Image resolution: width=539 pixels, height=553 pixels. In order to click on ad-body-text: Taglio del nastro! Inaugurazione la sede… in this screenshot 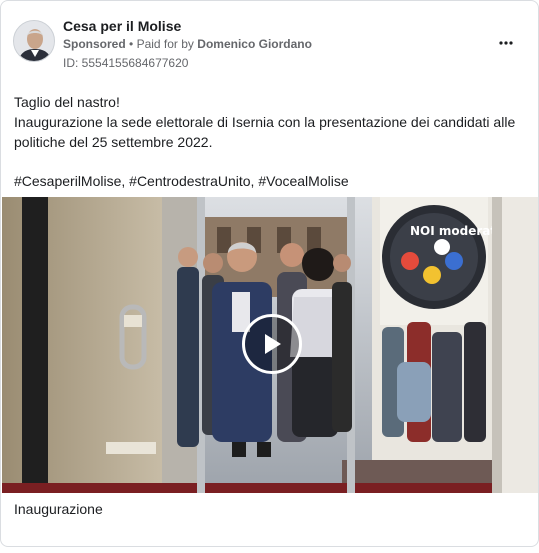, I will do `click(271, 122)`.